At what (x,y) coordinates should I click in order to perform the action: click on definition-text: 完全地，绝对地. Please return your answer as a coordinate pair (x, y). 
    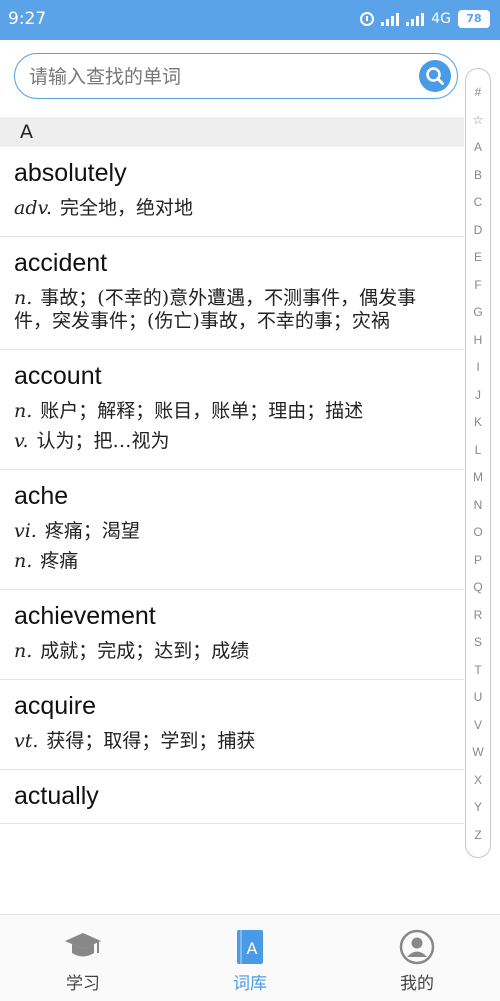
    Looking at the image, I should click on (127, 208).